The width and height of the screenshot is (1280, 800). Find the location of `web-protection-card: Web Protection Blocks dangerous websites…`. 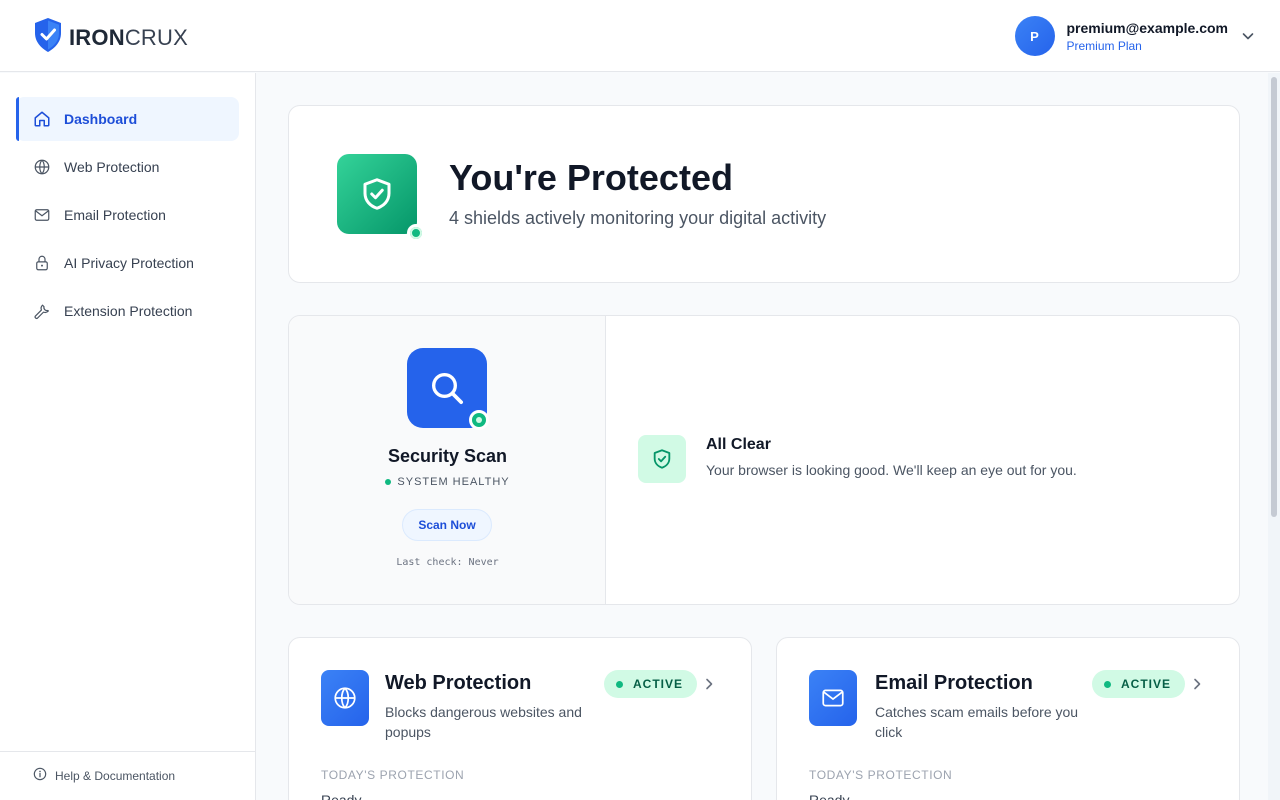

web-protection-card: Web Protection Blocks dangerous websites… is located at coordinates (520, 718).